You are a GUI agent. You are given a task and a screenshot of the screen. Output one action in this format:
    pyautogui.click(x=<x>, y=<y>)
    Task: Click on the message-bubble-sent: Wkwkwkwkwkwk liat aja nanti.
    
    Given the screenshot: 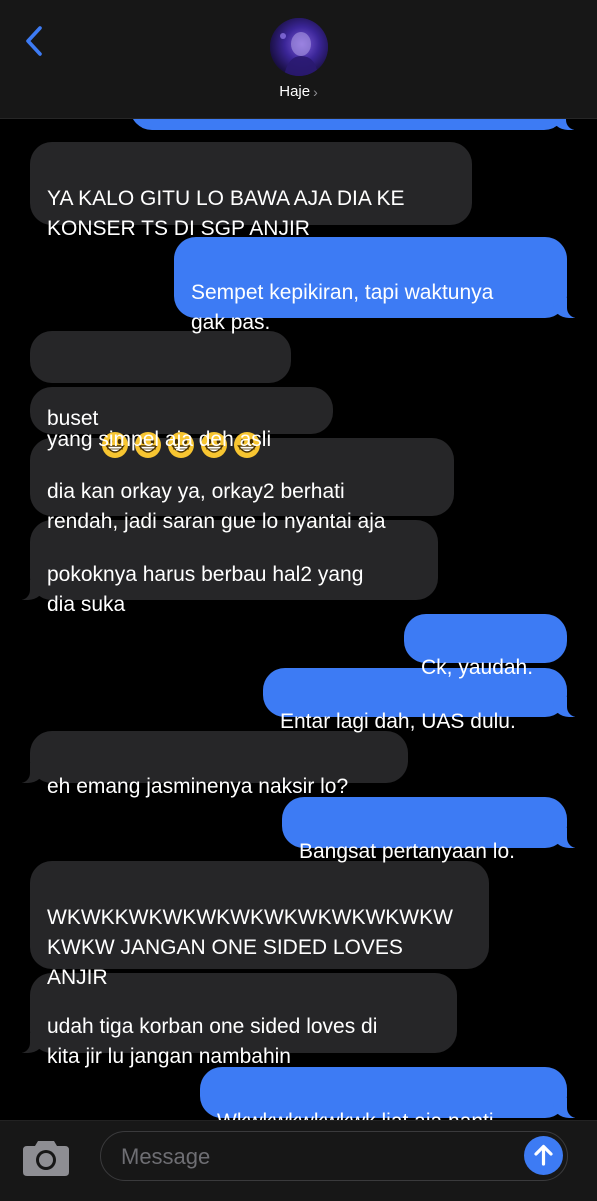 What is the action you would take?
    pyautogui.click(x=389, y=1100)
    